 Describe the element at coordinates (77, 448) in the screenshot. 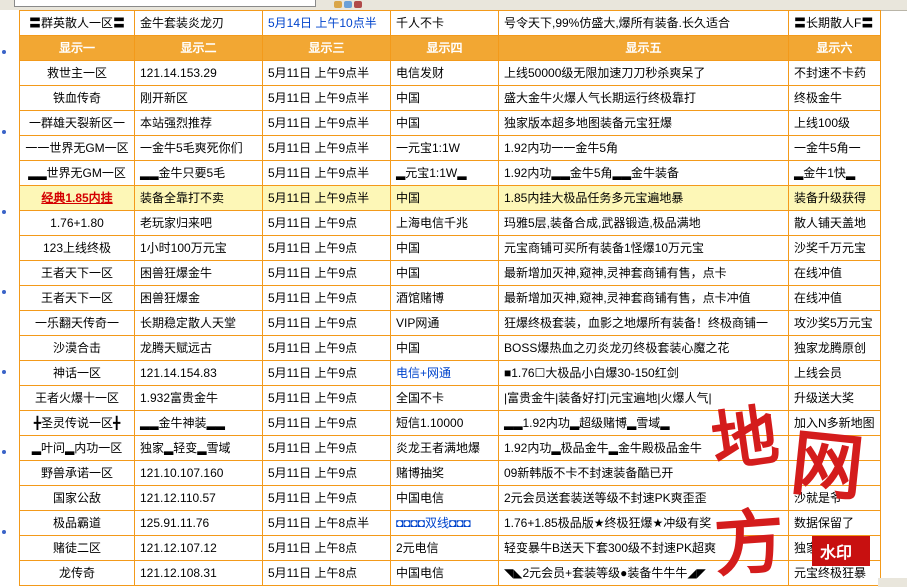

I see `server-name: ▂叶问▂内功一区` at that location.